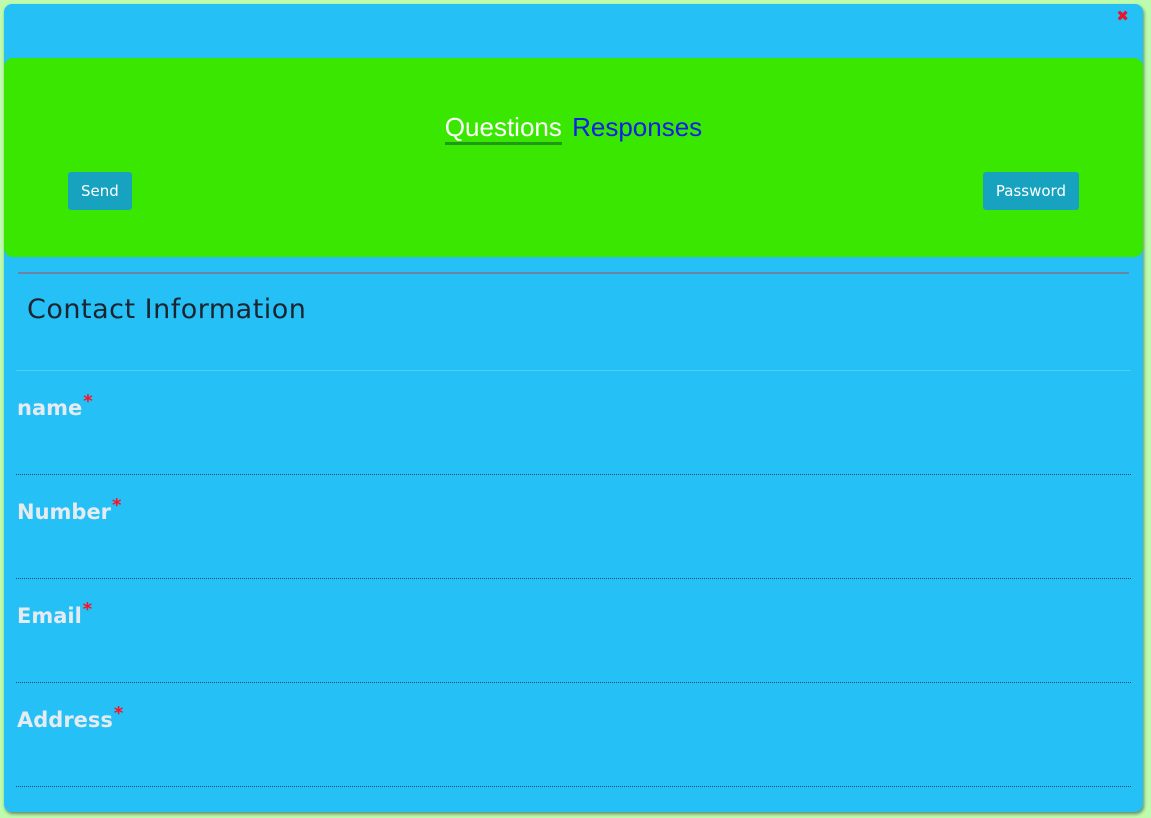 The image size is (1151, 818). Describe the element at coordinates (573, 428) in the screenshot. I see `field-name: name*` at that location.